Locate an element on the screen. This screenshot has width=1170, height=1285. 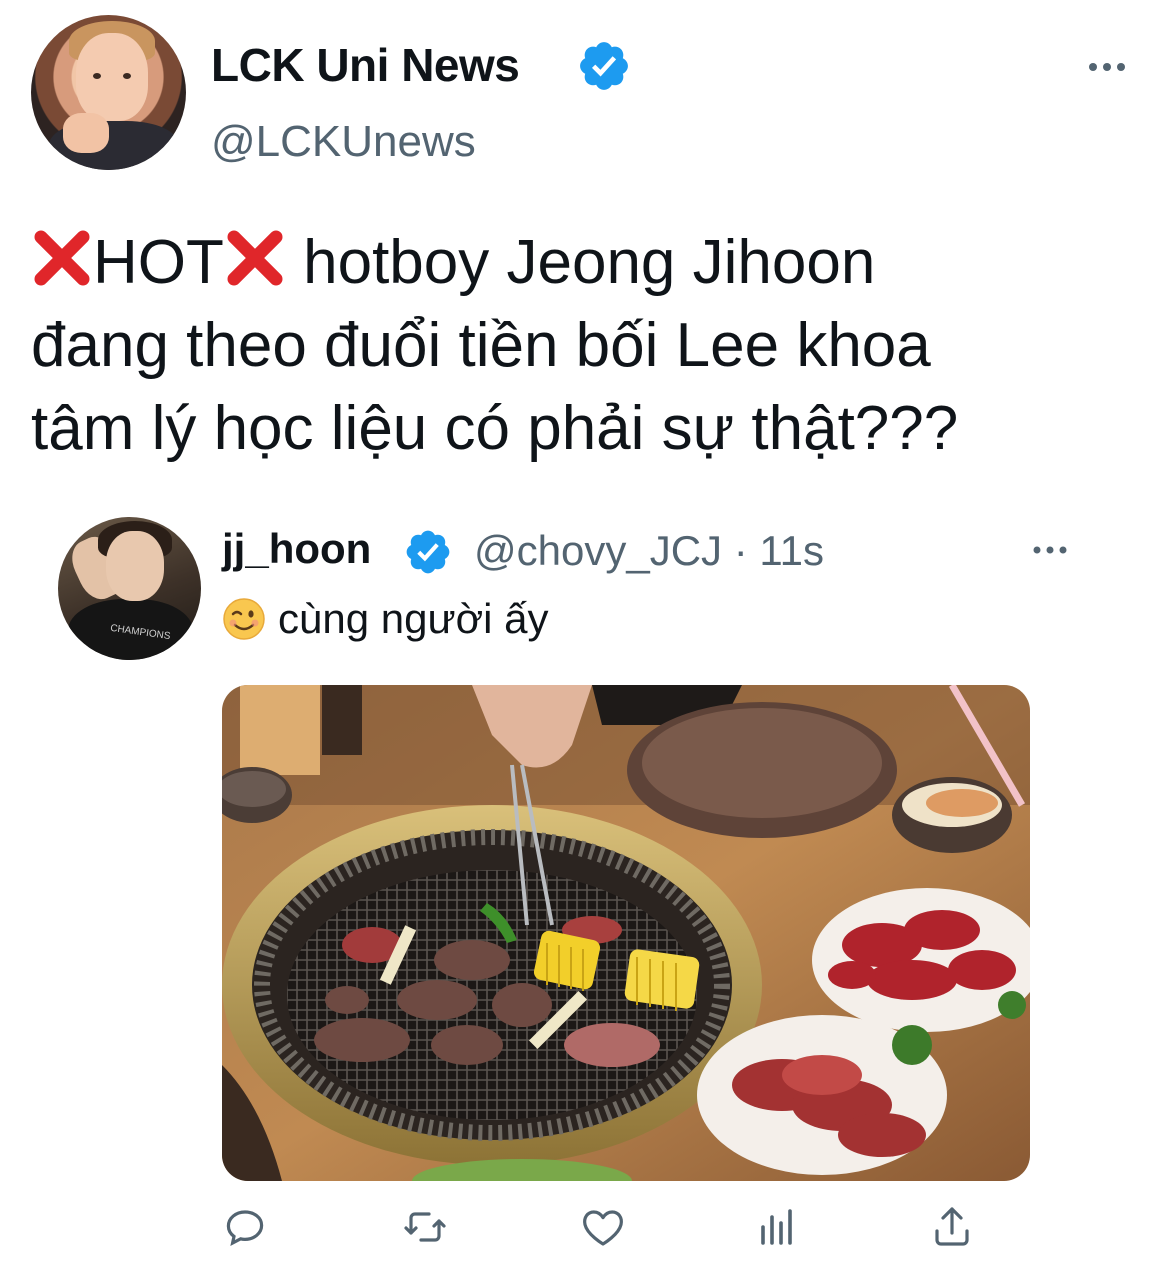
quoted-timestamp: 11s is located at coordinates (791, 550).